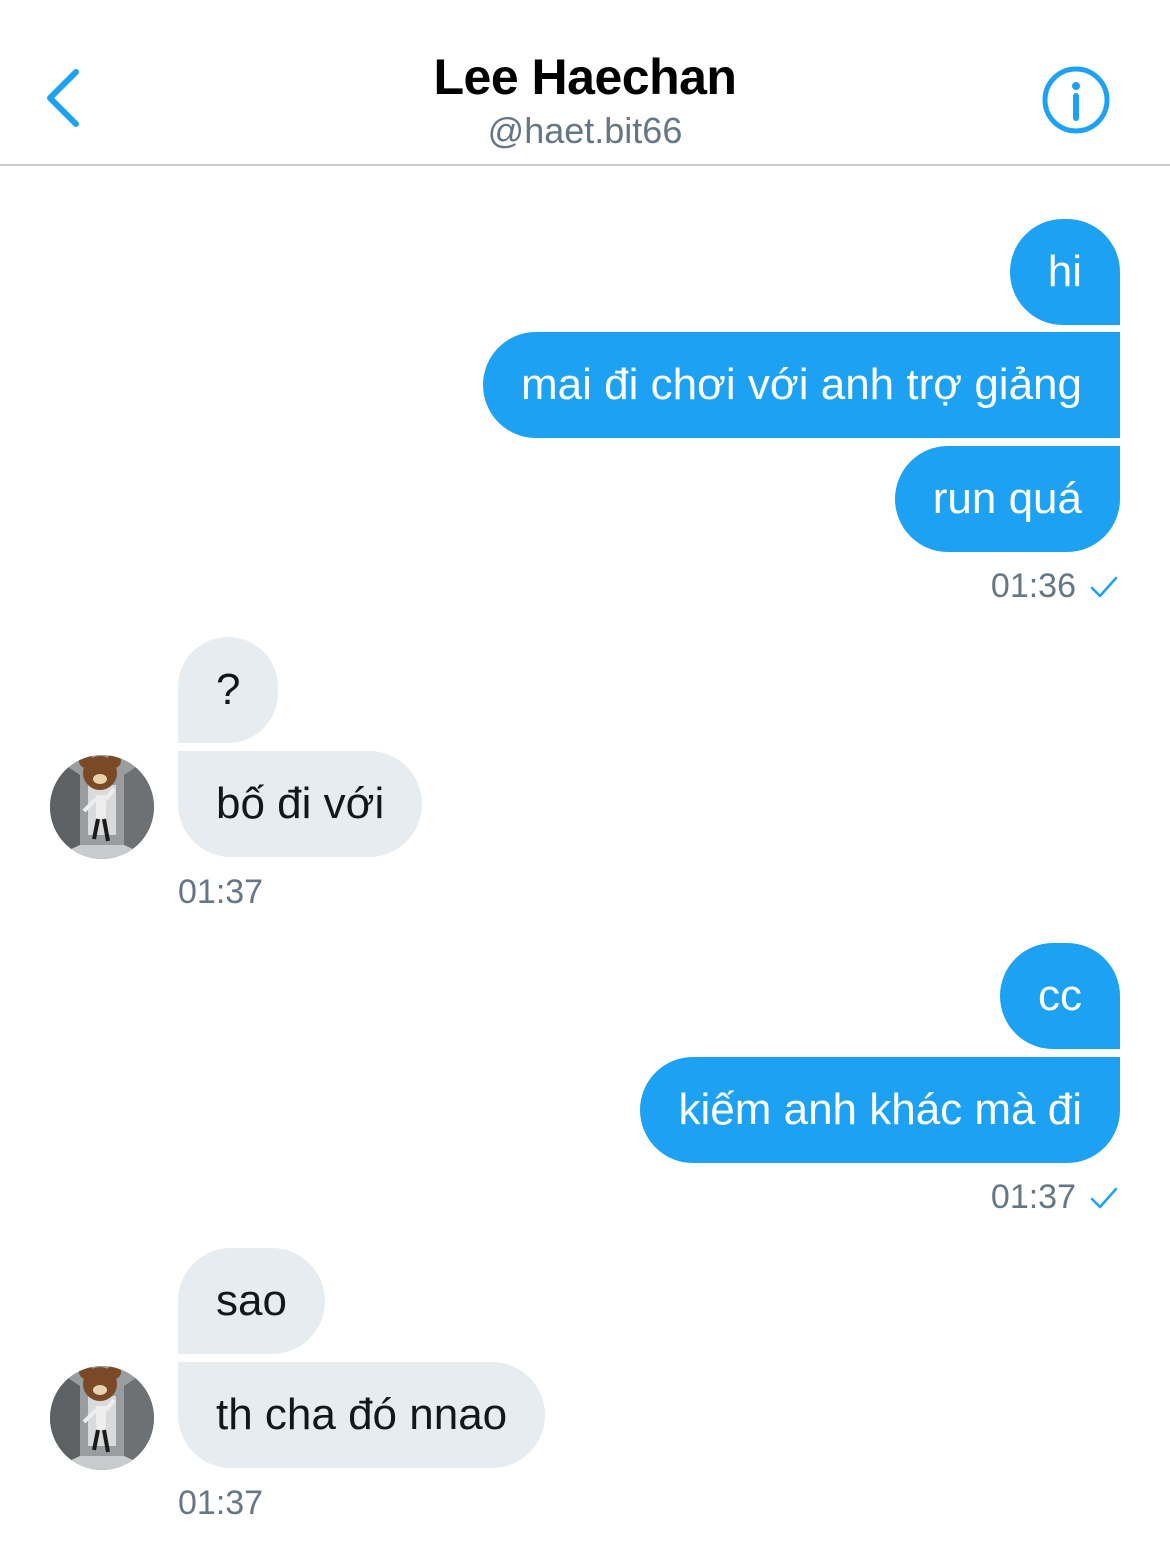  I want to click on message-bubble-outgoing: run quá, so click(1007, 499).